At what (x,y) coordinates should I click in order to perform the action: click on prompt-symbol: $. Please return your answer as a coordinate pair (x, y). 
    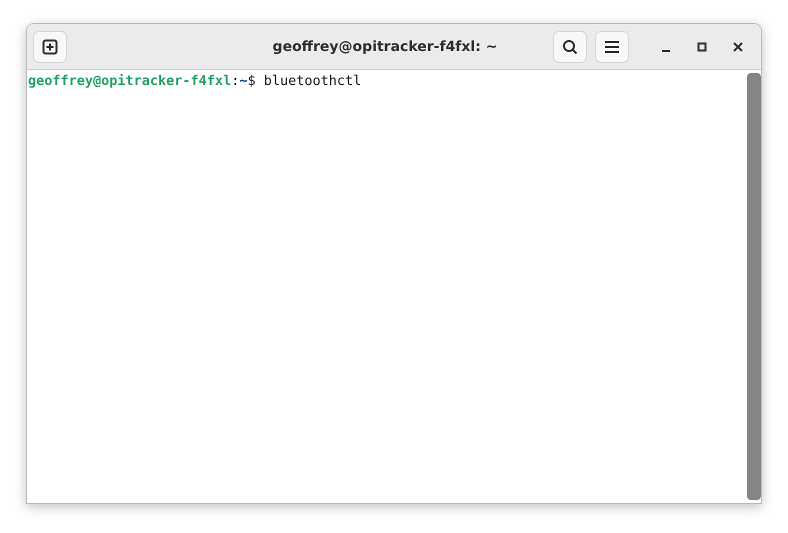
    Looking at the image, I should click on (252, 81).